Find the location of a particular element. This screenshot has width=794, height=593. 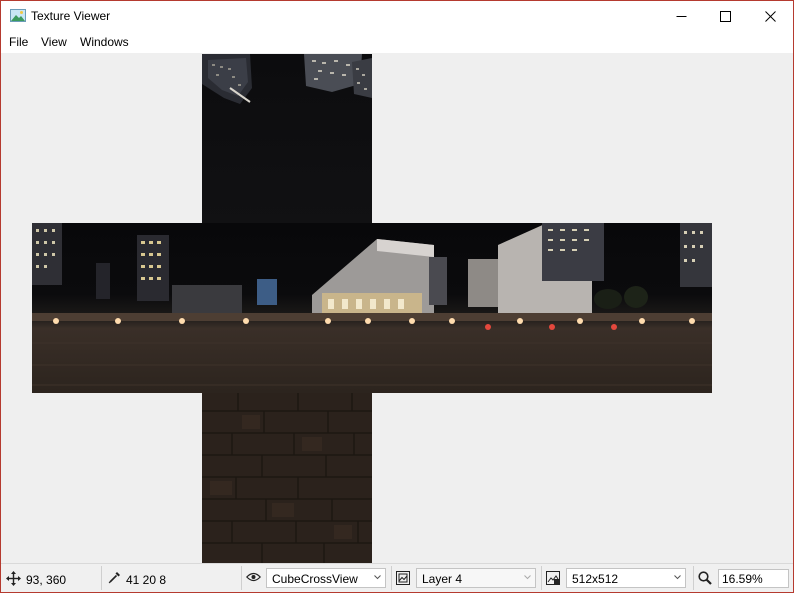

zoom-field is located at coordinates (753, 578).